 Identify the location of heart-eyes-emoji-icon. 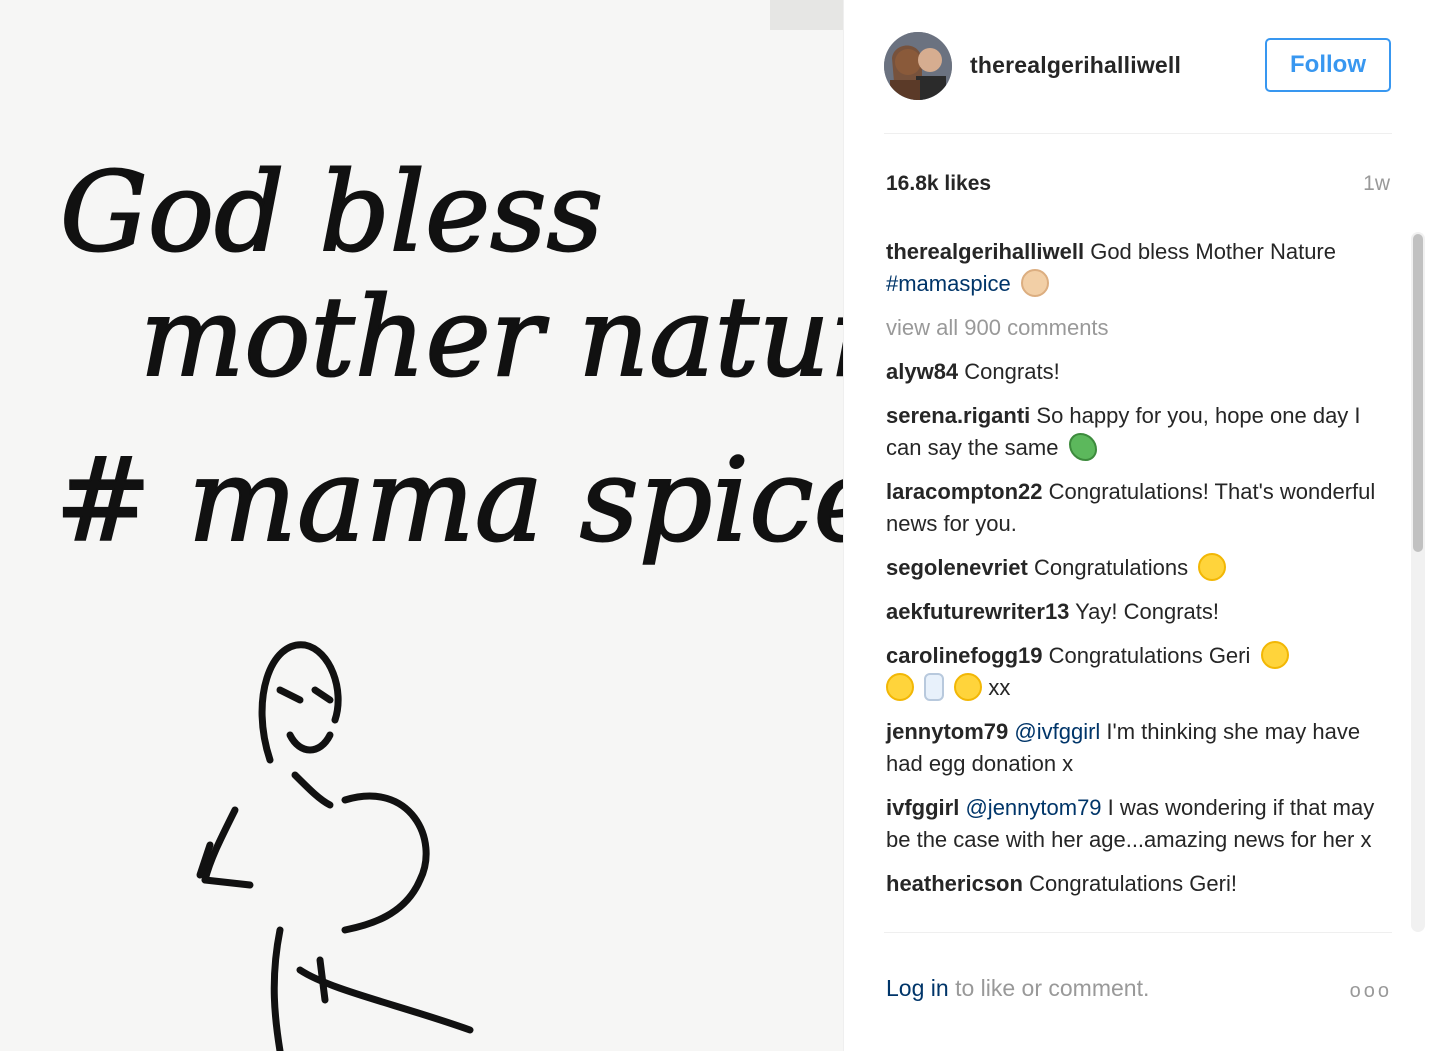
(900, 687).